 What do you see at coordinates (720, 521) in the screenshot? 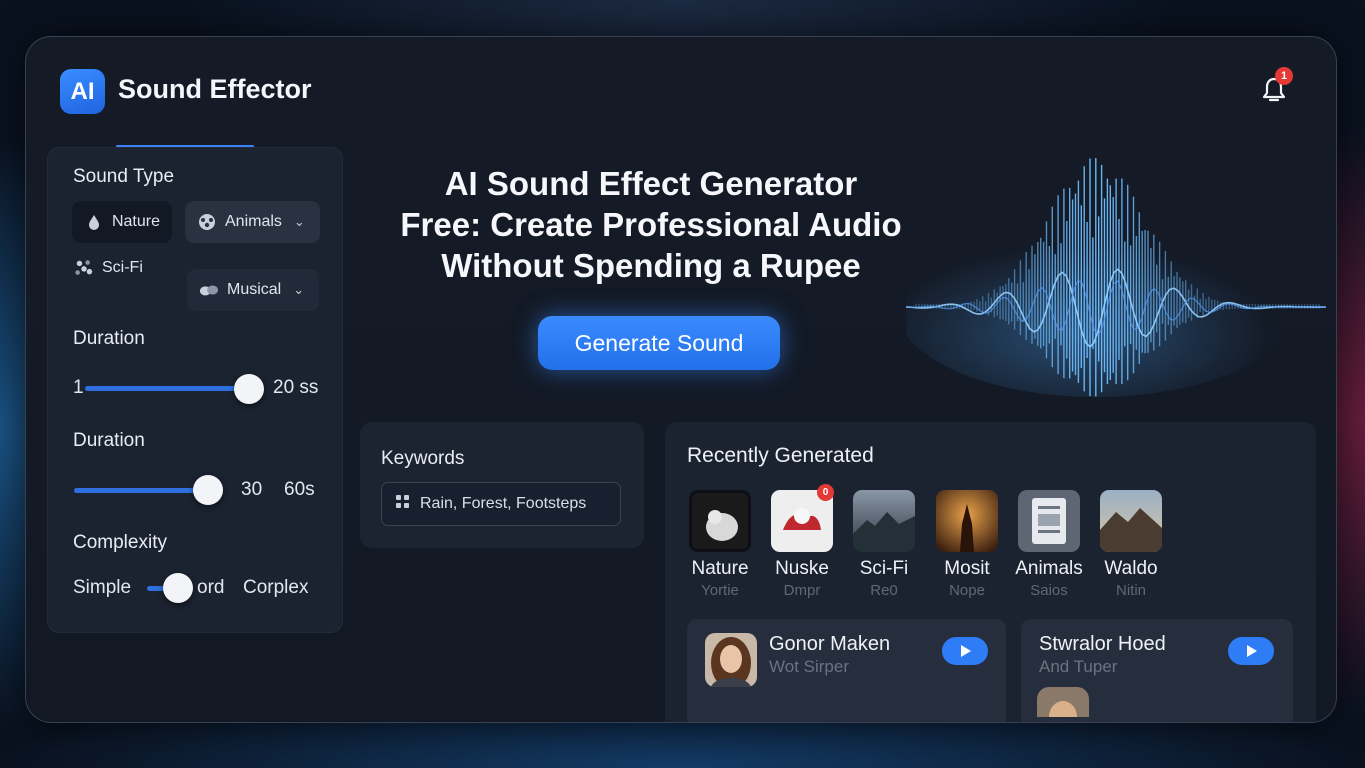
I see `recent-thumb-nature` at bounding box center [720, 521].